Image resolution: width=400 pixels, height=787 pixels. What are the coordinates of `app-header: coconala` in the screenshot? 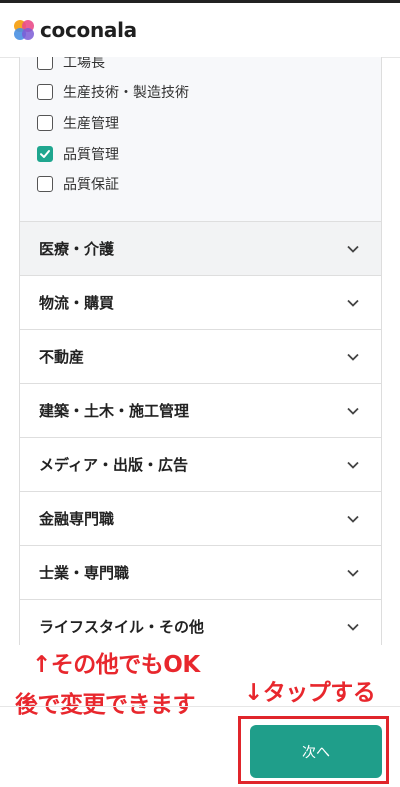 It's located at (200, 30).